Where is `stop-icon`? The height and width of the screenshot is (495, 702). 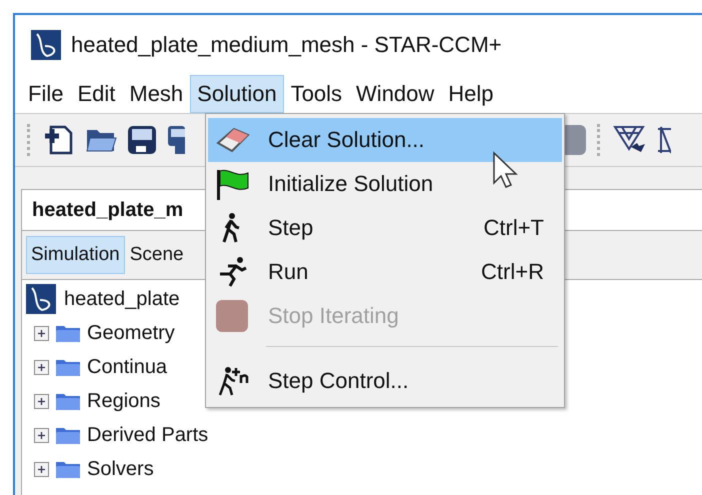 stop-icon is located at coordinates (232, 316).